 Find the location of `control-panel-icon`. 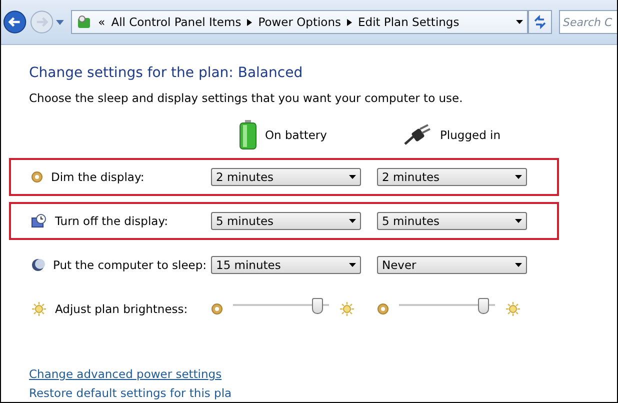

control-panel-icon is located at coordinates (84, 22).